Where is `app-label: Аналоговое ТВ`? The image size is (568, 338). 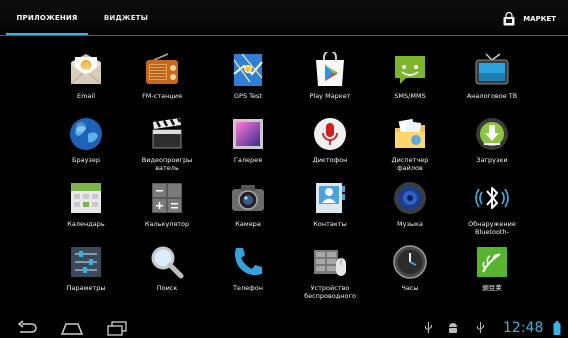
app-label: Аналоговое ТВ is located at coordinates (492, 96).